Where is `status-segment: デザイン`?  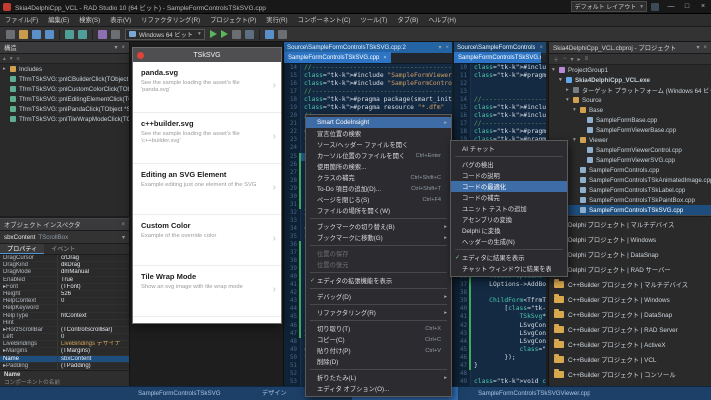
status-segment: デザイン is located at coordinates (274, 393).